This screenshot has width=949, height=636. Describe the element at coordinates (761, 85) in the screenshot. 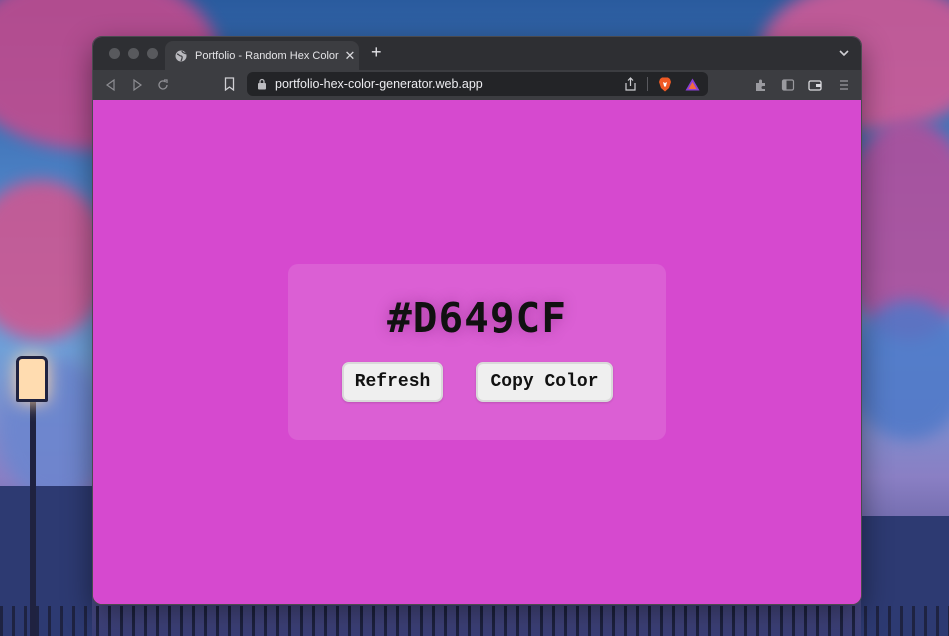

I see `extensions-icon` at that location.